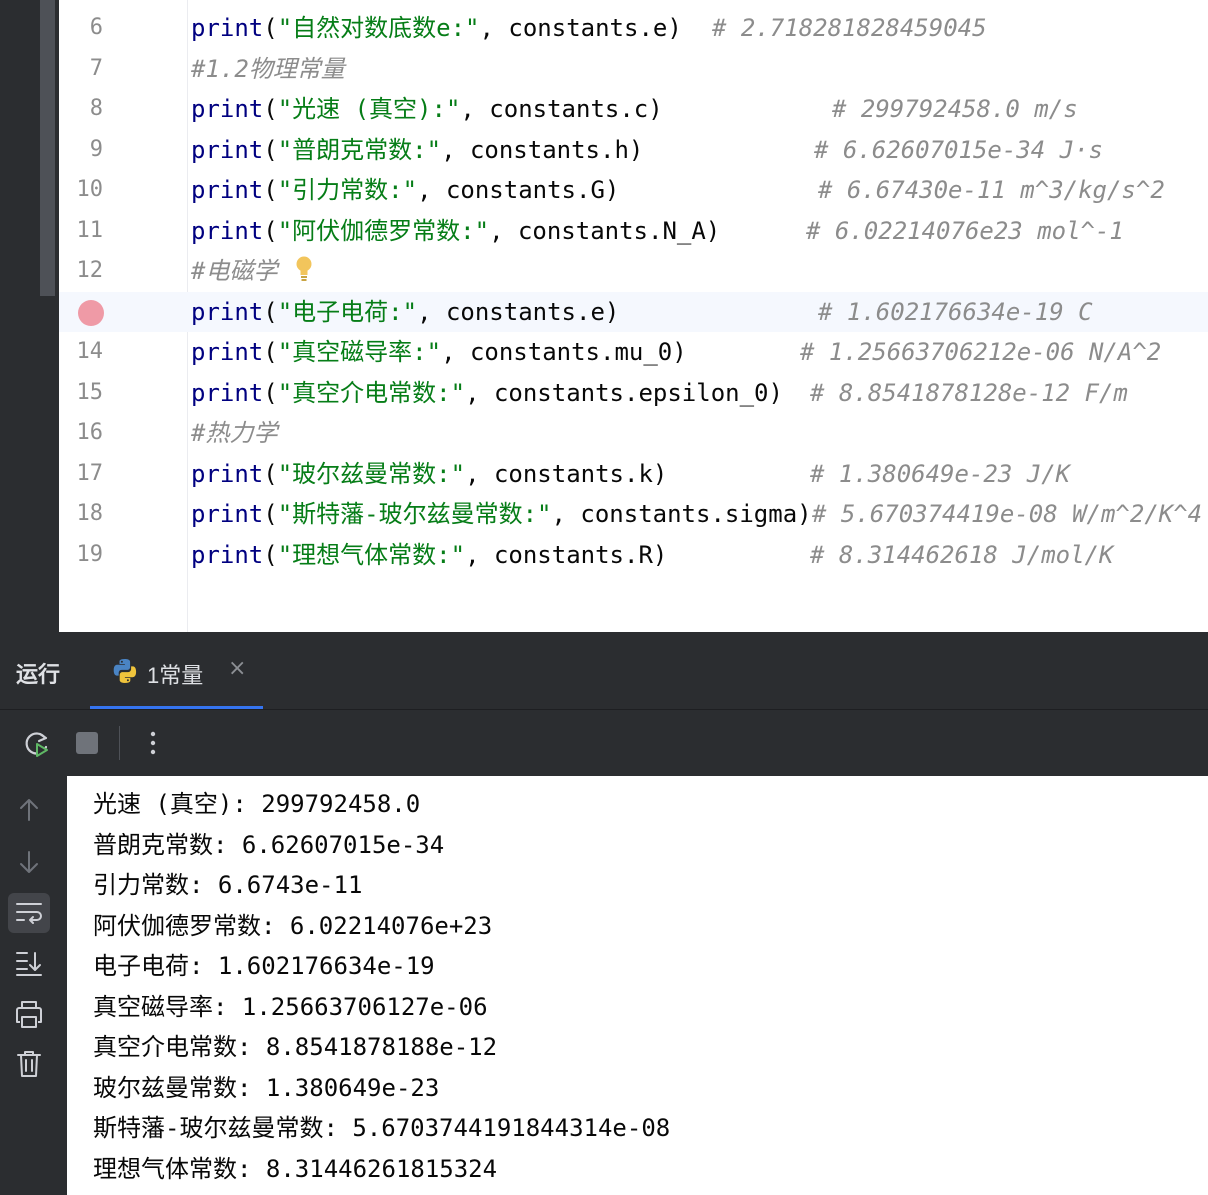 This screenshot has height=1195, width=1208. Describe the element at coordinates (371, 474) in the screenshot. I see `string-literal: "玻尔兹曼常数:"` at that location.